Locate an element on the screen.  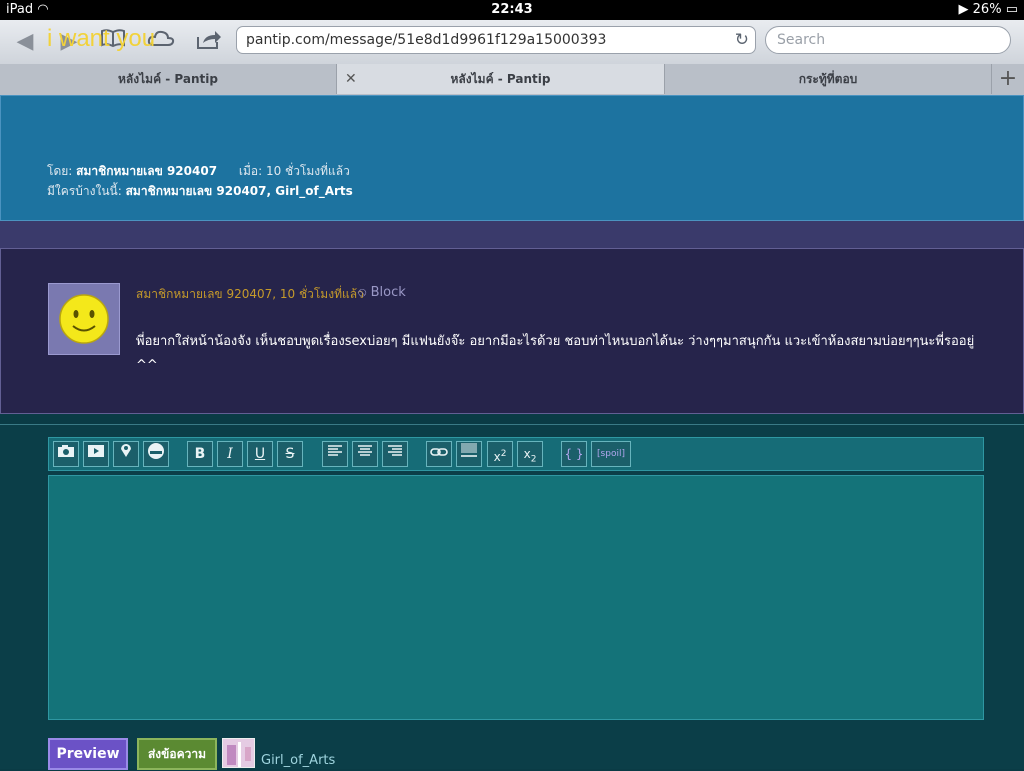
align-right-icon is located at coordinates (395, 454).